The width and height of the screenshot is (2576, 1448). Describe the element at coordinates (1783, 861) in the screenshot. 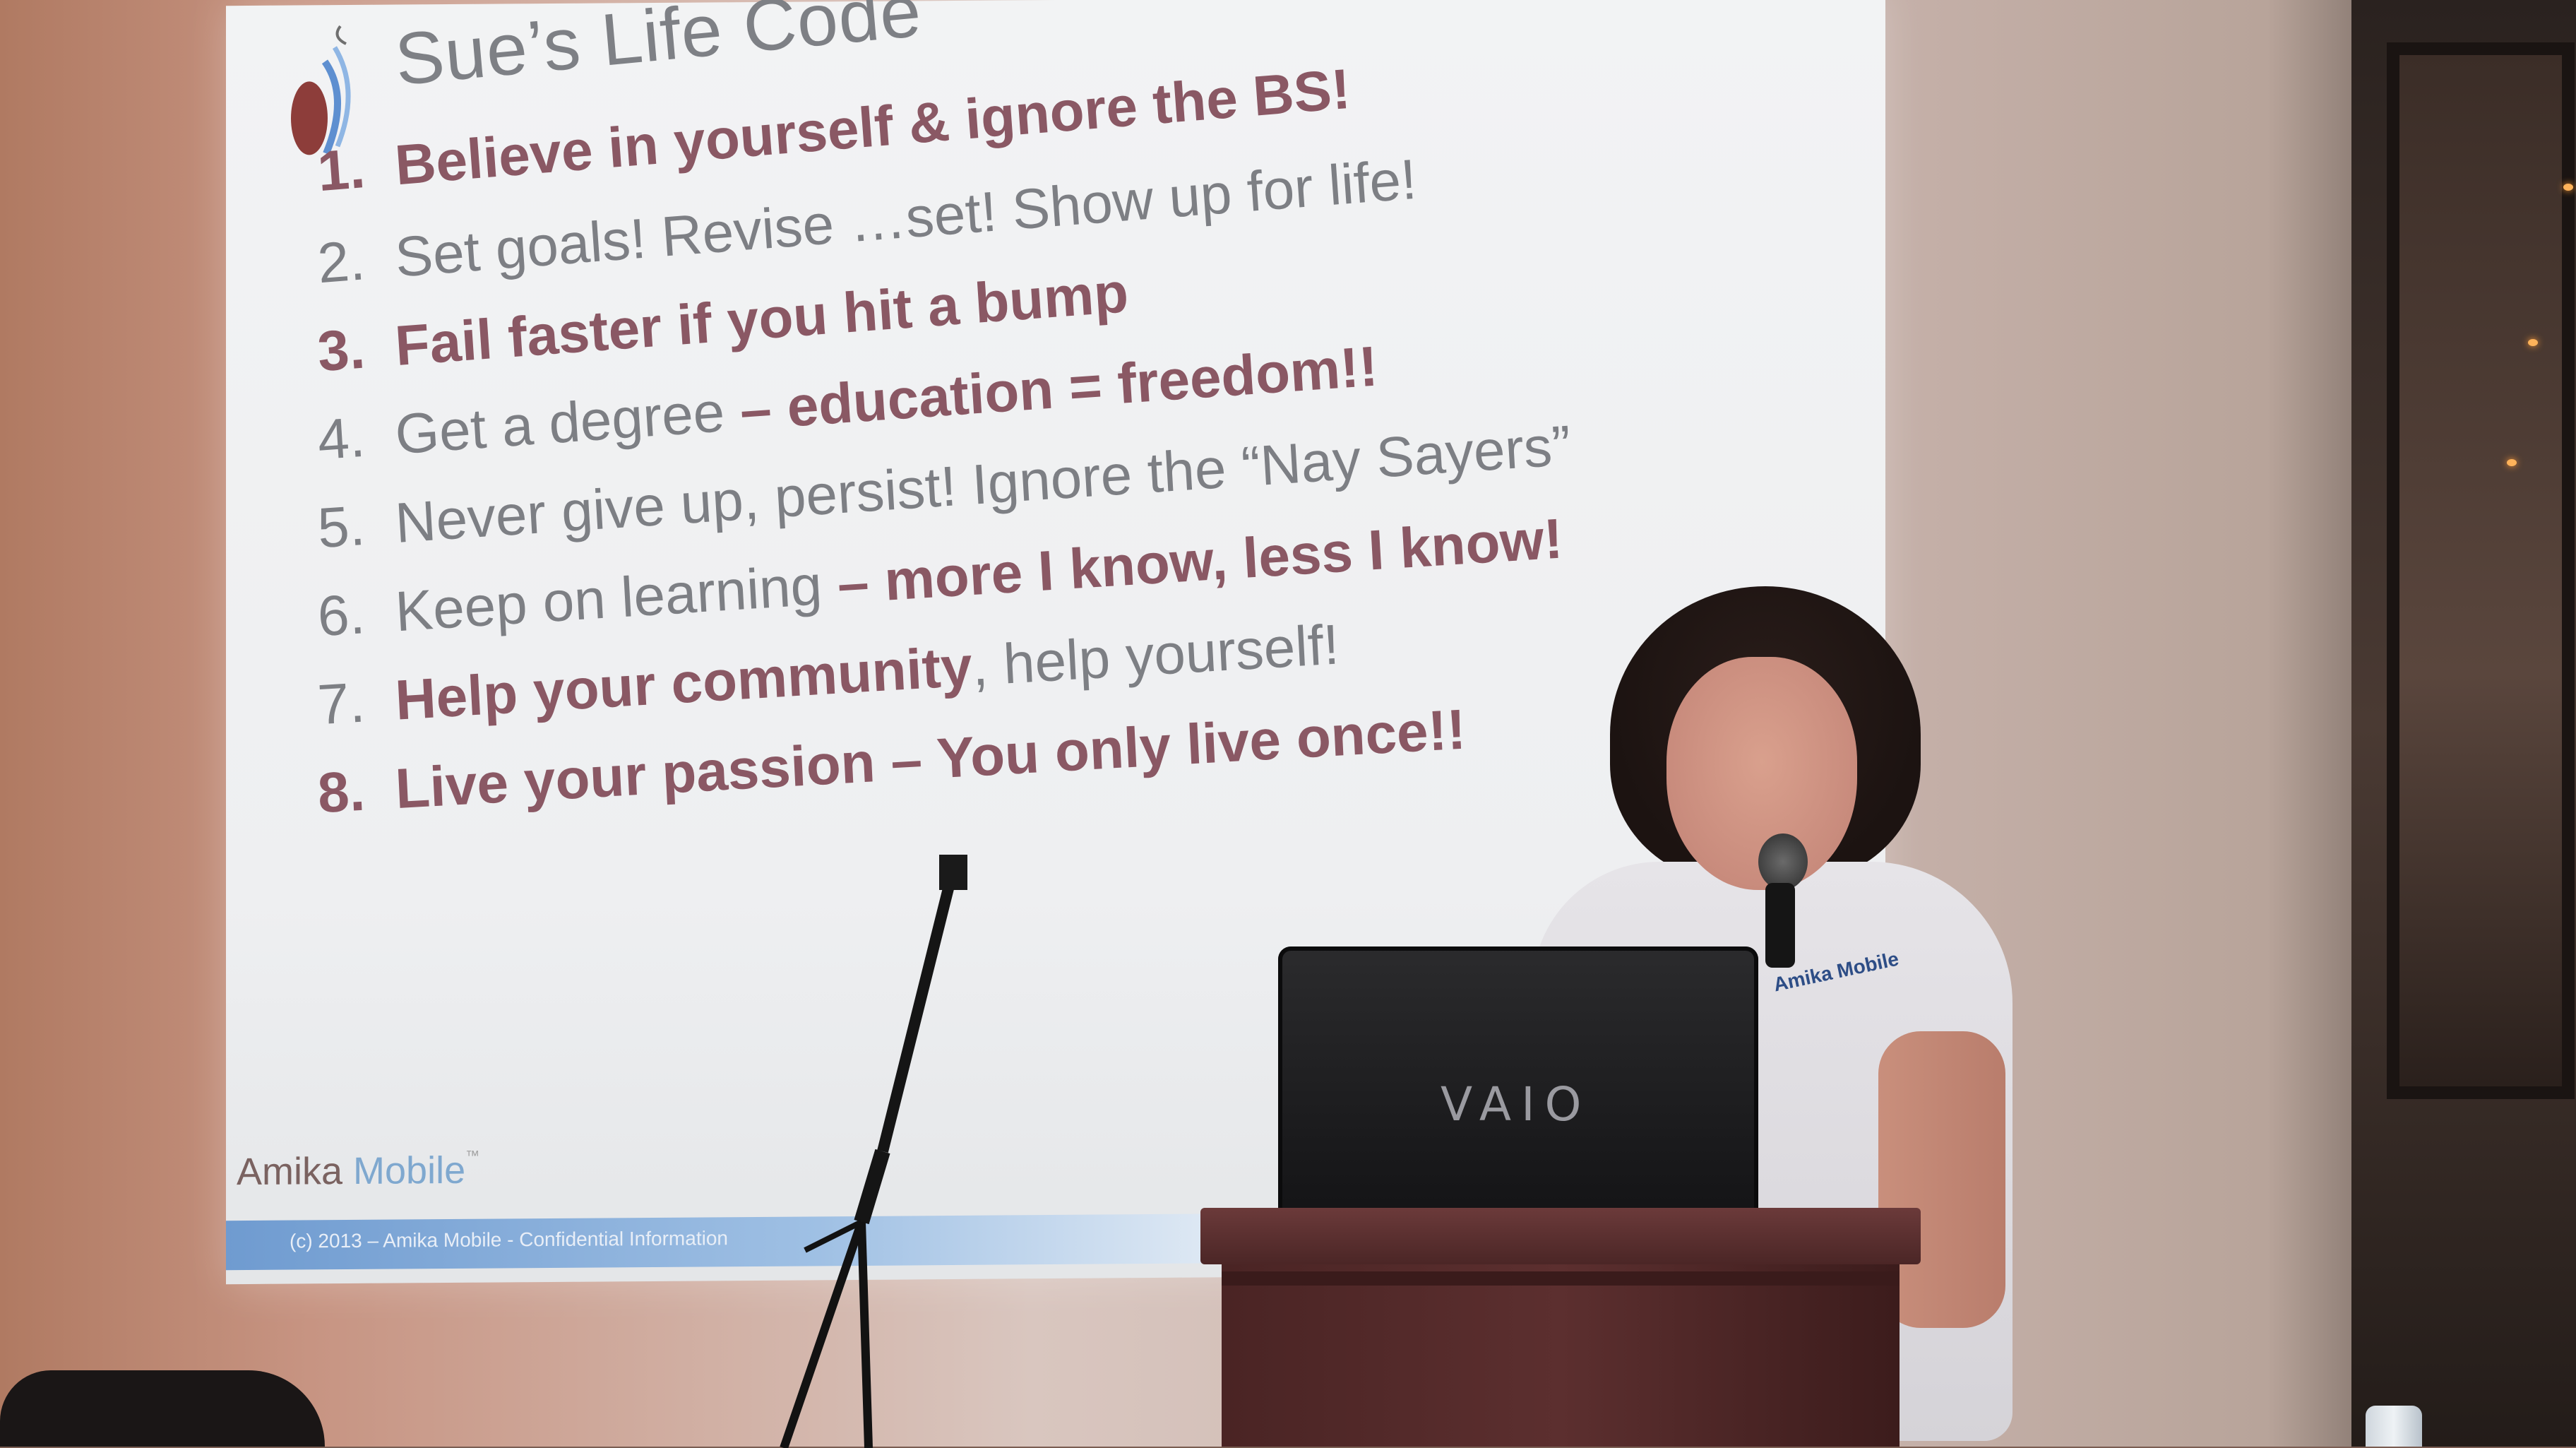

I see `handheld-microphone-icon` at that location.